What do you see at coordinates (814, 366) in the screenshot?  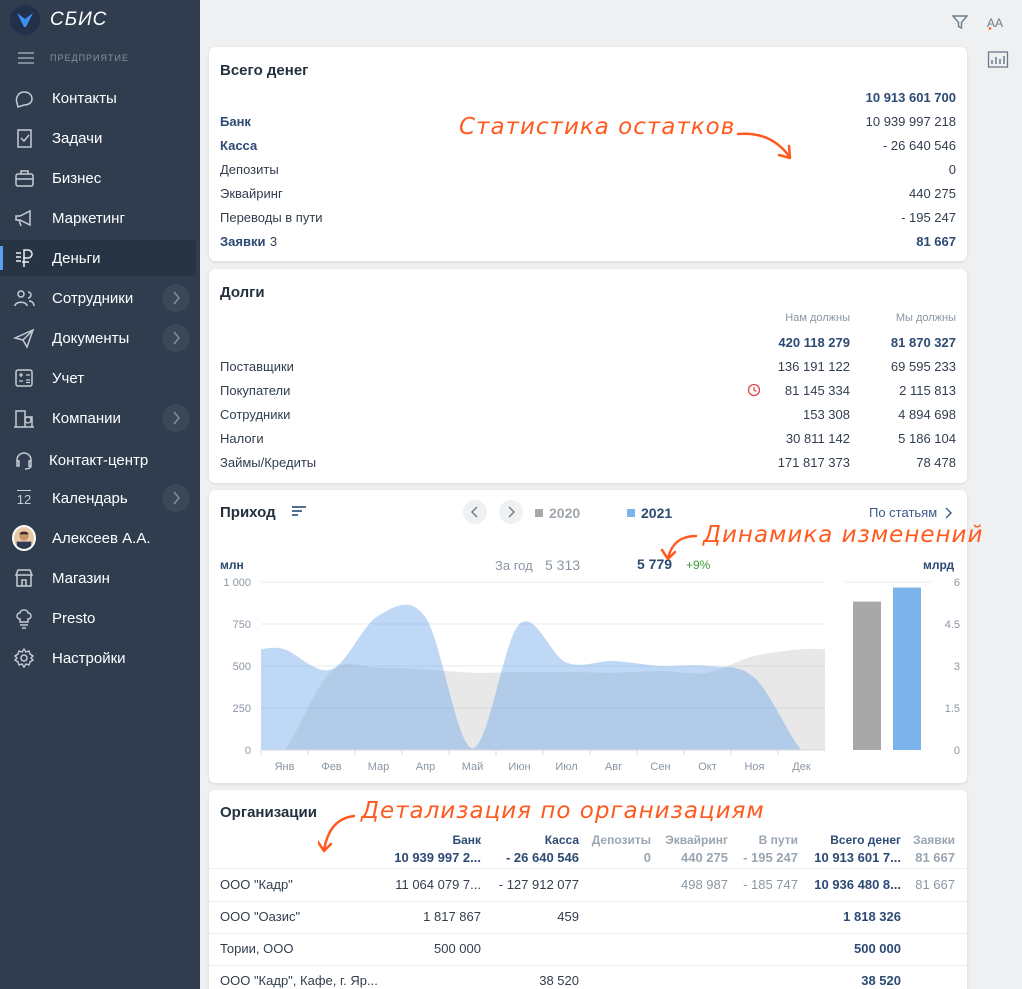 I see `debt-owed-value: 136 191 122` at bounding box center [814, 366].